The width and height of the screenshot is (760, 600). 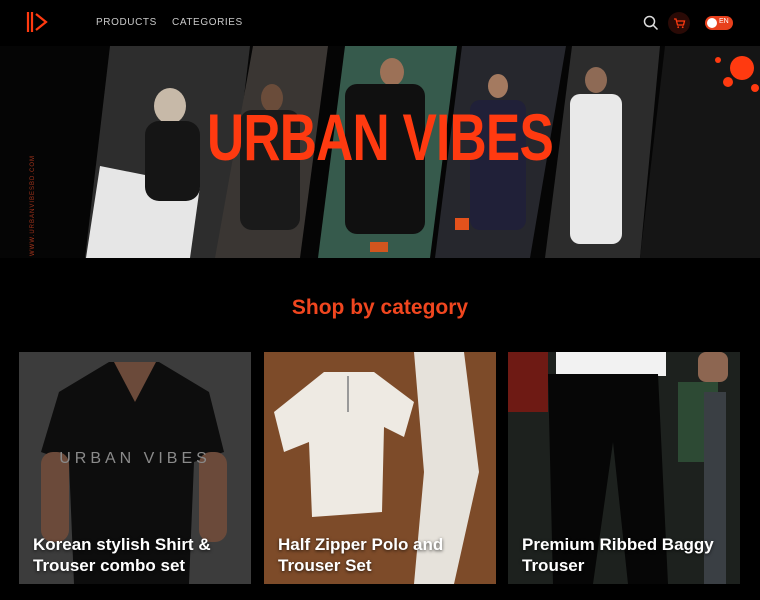 I want to click on logo-icon, so click(x=37, y=22).